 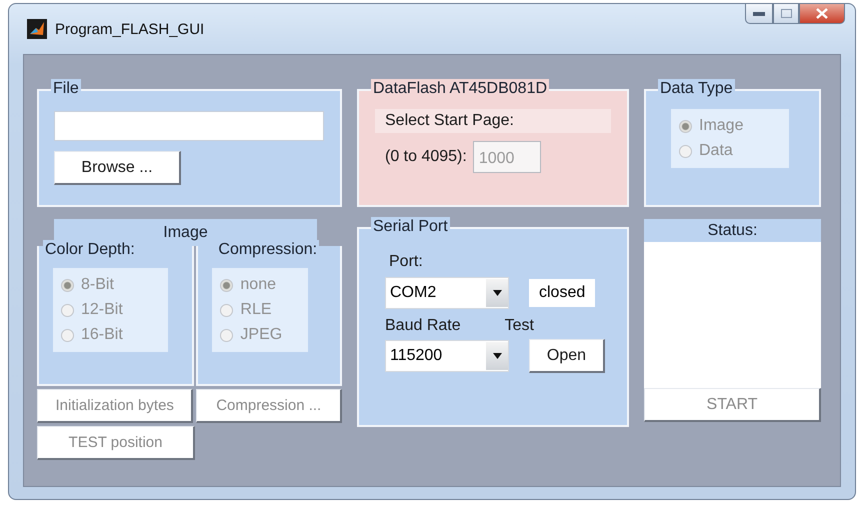 What do you see at coordinates (130, 29) in the screenshot?
I see `window-title: Program_FLASH_GUI` at bounding box center [130, 29].